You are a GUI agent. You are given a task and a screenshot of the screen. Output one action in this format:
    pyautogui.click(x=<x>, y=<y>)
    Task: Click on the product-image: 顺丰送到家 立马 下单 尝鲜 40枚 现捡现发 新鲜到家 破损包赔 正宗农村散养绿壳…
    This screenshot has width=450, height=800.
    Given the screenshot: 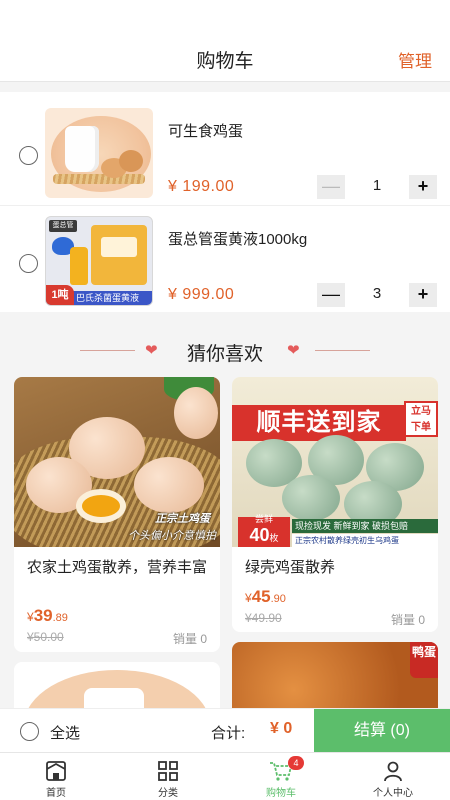 What is the action you would take?
    pyautogui.click(x=335, y=462)
    